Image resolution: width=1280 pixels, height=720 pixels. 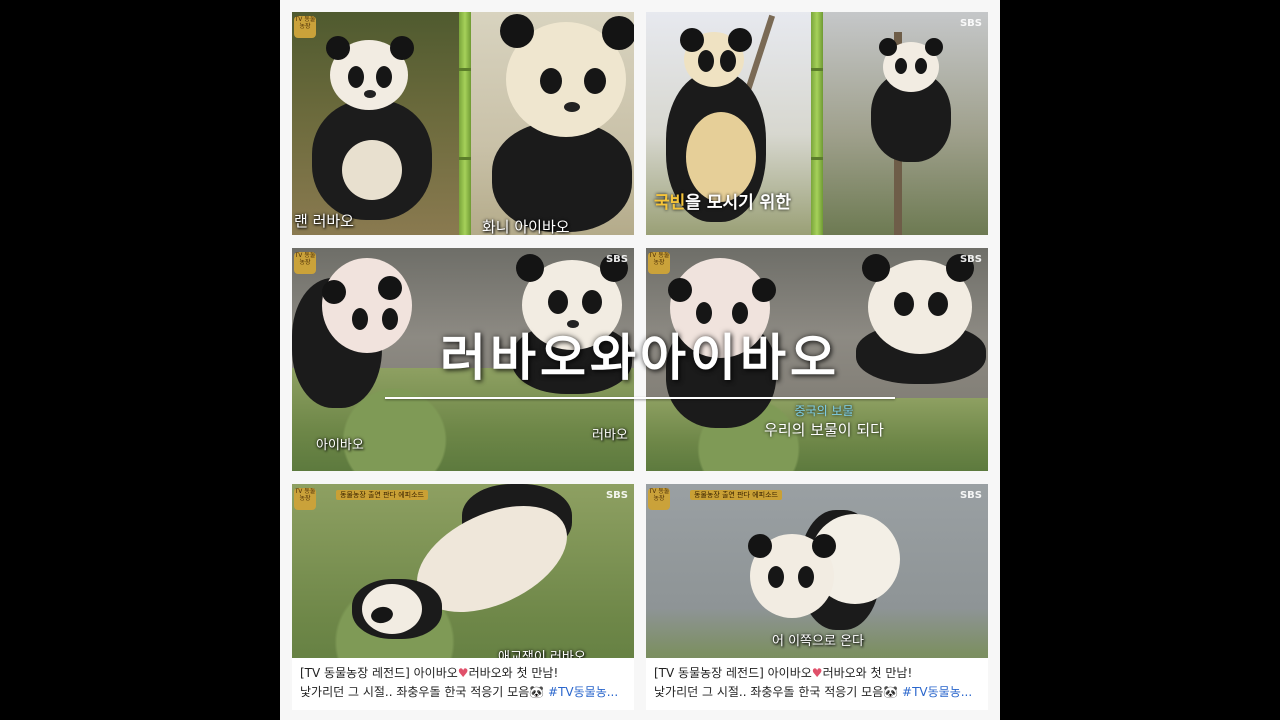 I want to click on caption-lebao: 러바오, so click(x=610, y=435).